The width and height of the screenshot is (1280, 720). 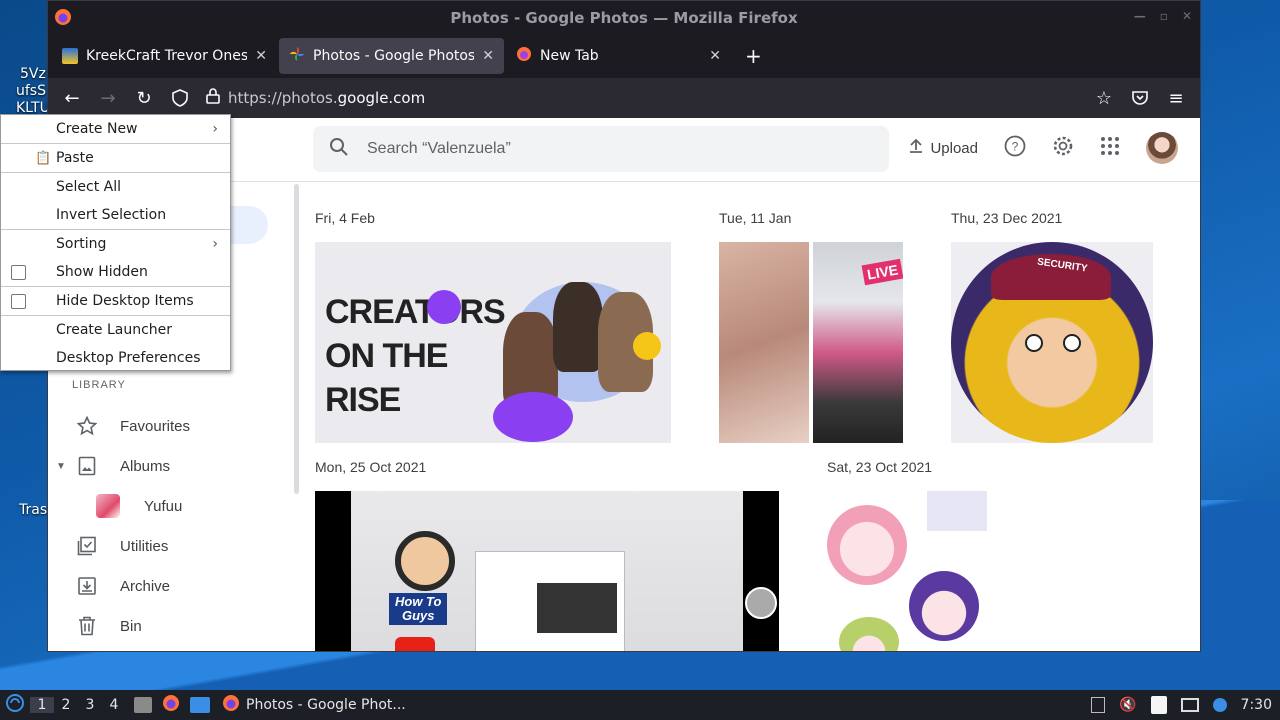 I want to click on sidebar-item-label: Archive, so click(x=145, y=586).